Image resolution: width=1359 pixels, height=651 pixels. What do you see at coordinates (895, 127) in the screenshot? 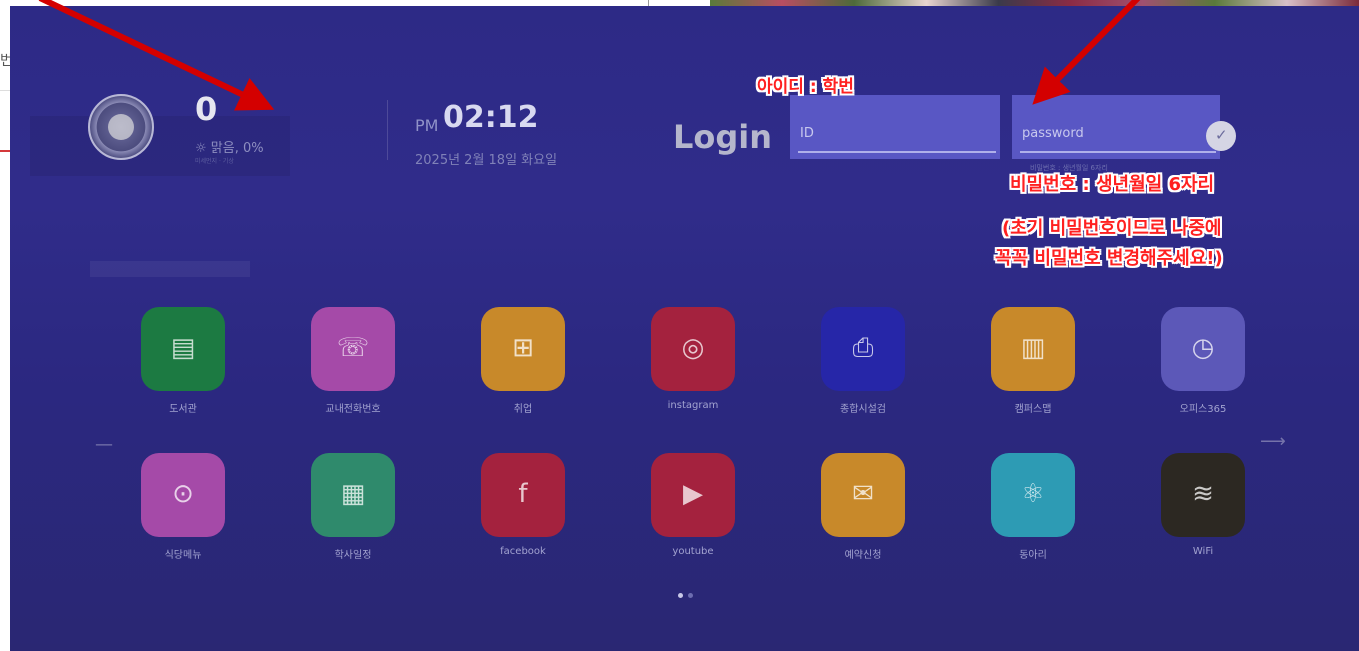
I see `id-input: ID` at bounding box center [895, 127].